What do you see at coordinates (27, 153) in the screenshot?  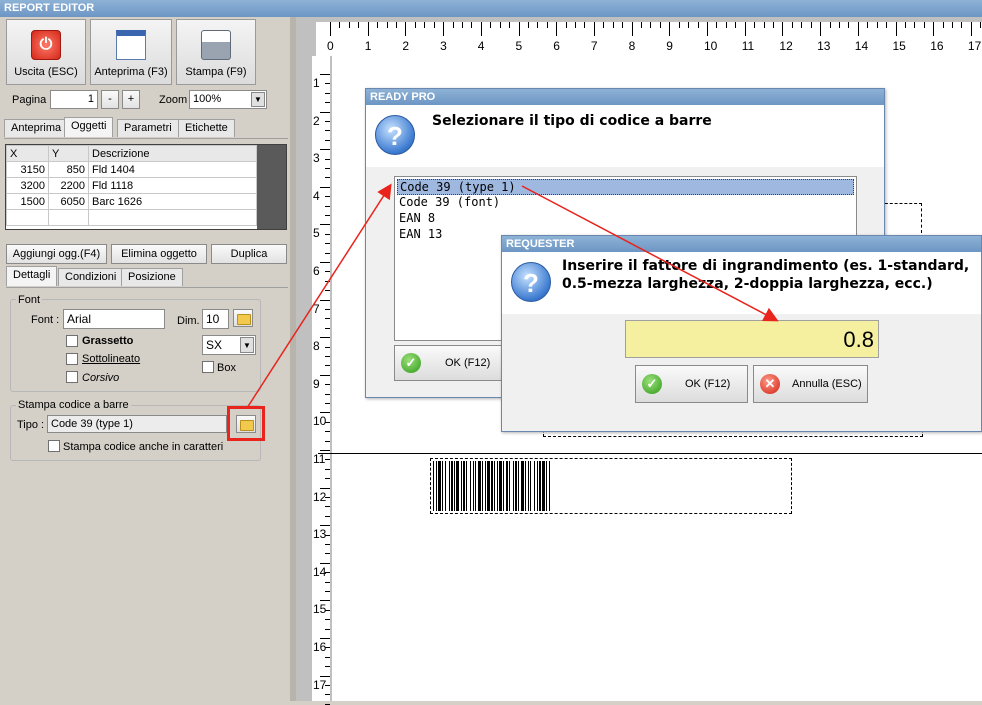 I see `col-x: X` at bounding box center [27, 153].